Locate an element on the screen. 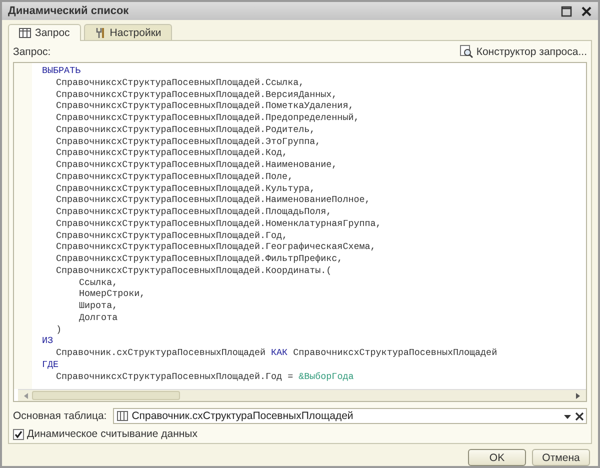 This screenshot has width=600, height=468. scroll-right-icon is located at coordinates (578, 395).